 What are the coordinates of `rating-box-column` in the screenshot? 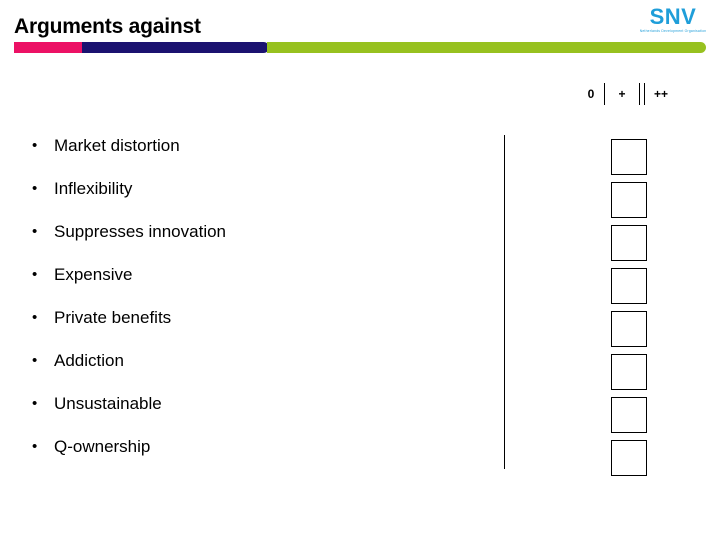 It's located at (631, 311).